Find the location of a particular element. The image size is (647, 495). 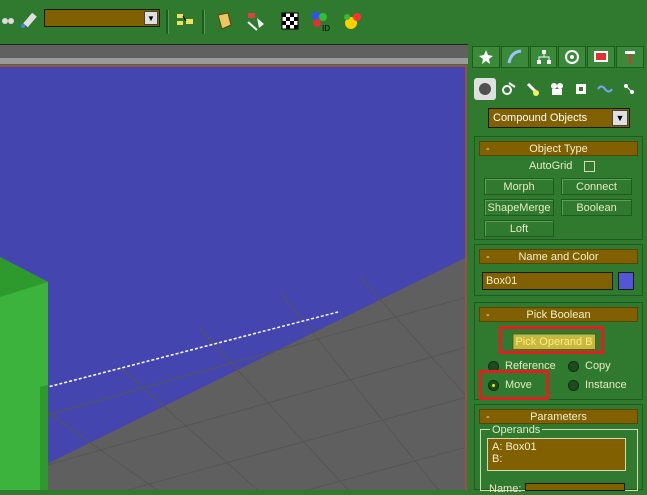

pick-boolean-header: - Pick Boolean is located at coordinates (558, 314).